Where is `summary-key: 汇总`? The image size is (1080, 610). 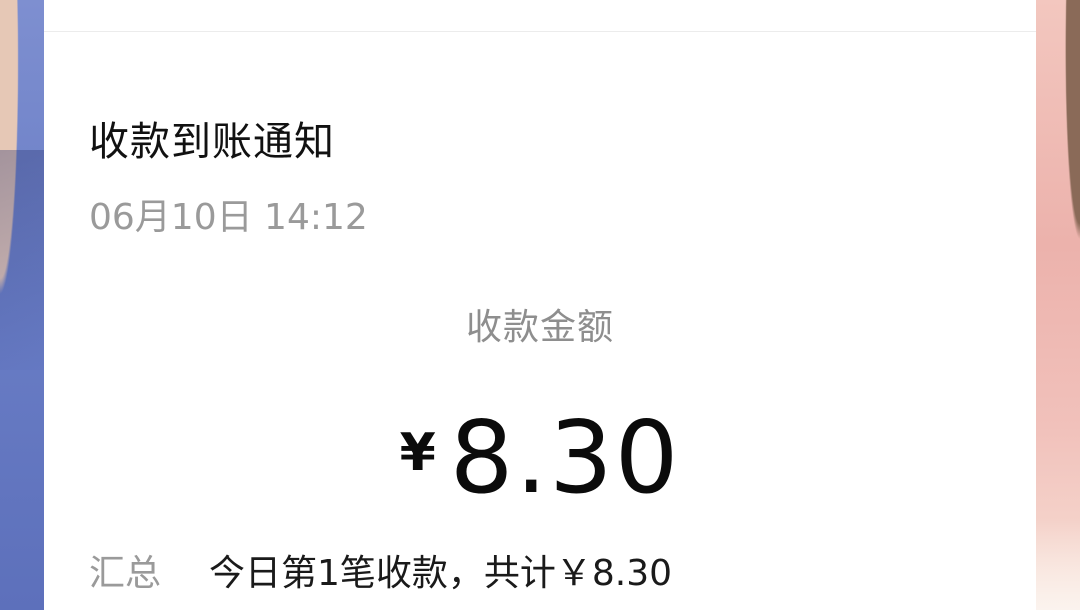
summary-key: 汇总 is located at coordinates (125, 573).